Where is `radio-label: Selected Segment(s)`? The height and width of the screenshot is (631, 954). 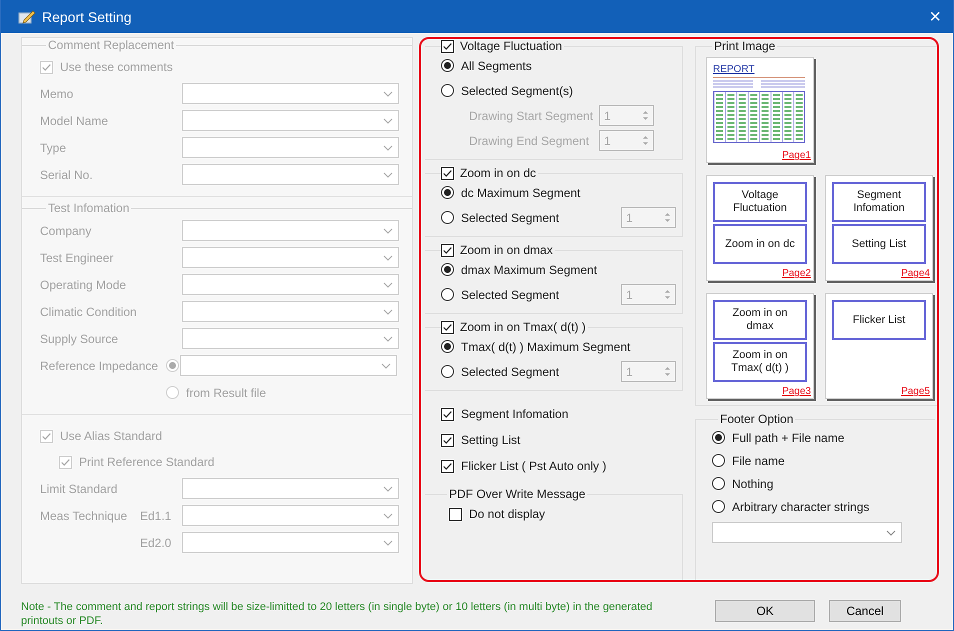 radio-label: Selected Segment(s) is located at coordinates (517, 91).